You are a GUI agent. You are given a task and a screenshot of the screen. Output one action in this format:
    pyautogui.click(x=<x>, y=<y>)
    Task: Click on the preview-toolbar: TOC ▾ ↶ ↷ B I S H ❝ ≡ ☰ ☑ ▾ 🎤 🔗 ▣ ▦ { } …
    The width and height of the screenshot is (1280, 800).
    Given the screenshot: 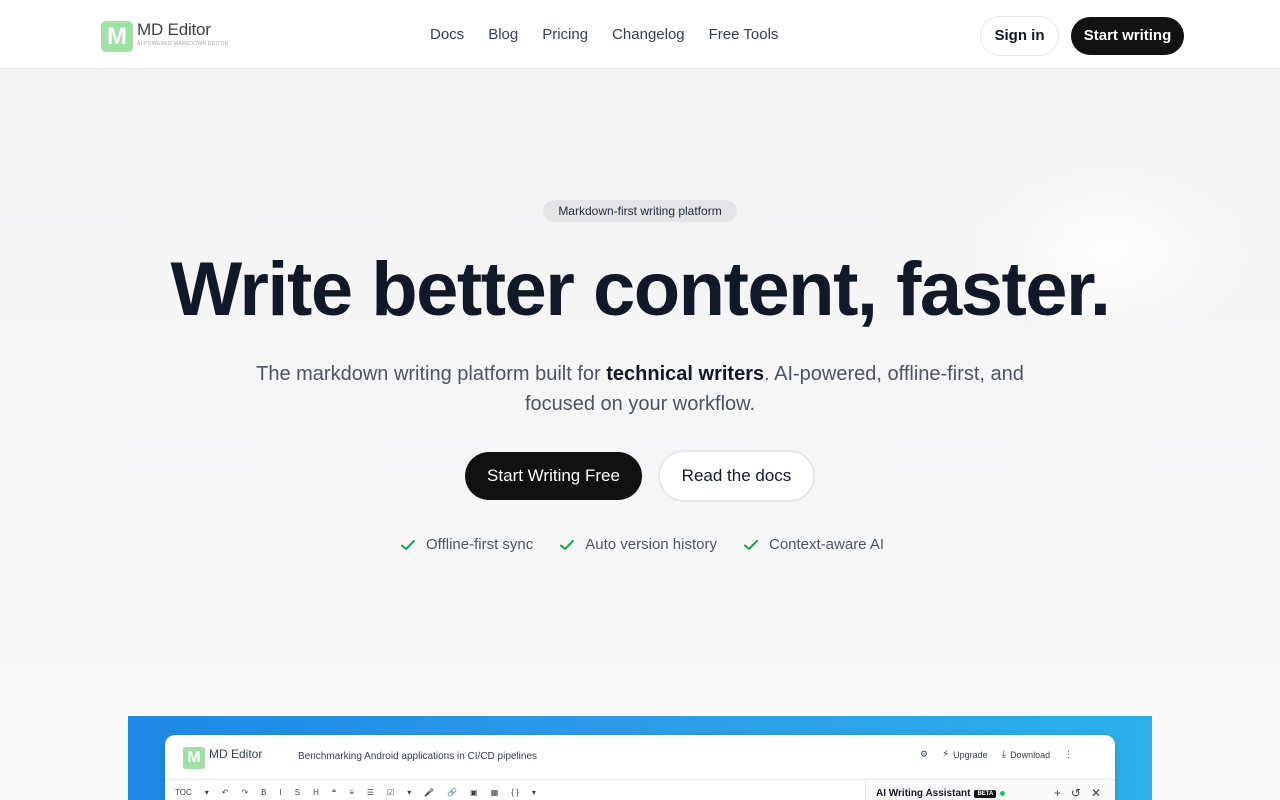 What is the action you would take?
    pyautogui.click(x=362, y=792)
    